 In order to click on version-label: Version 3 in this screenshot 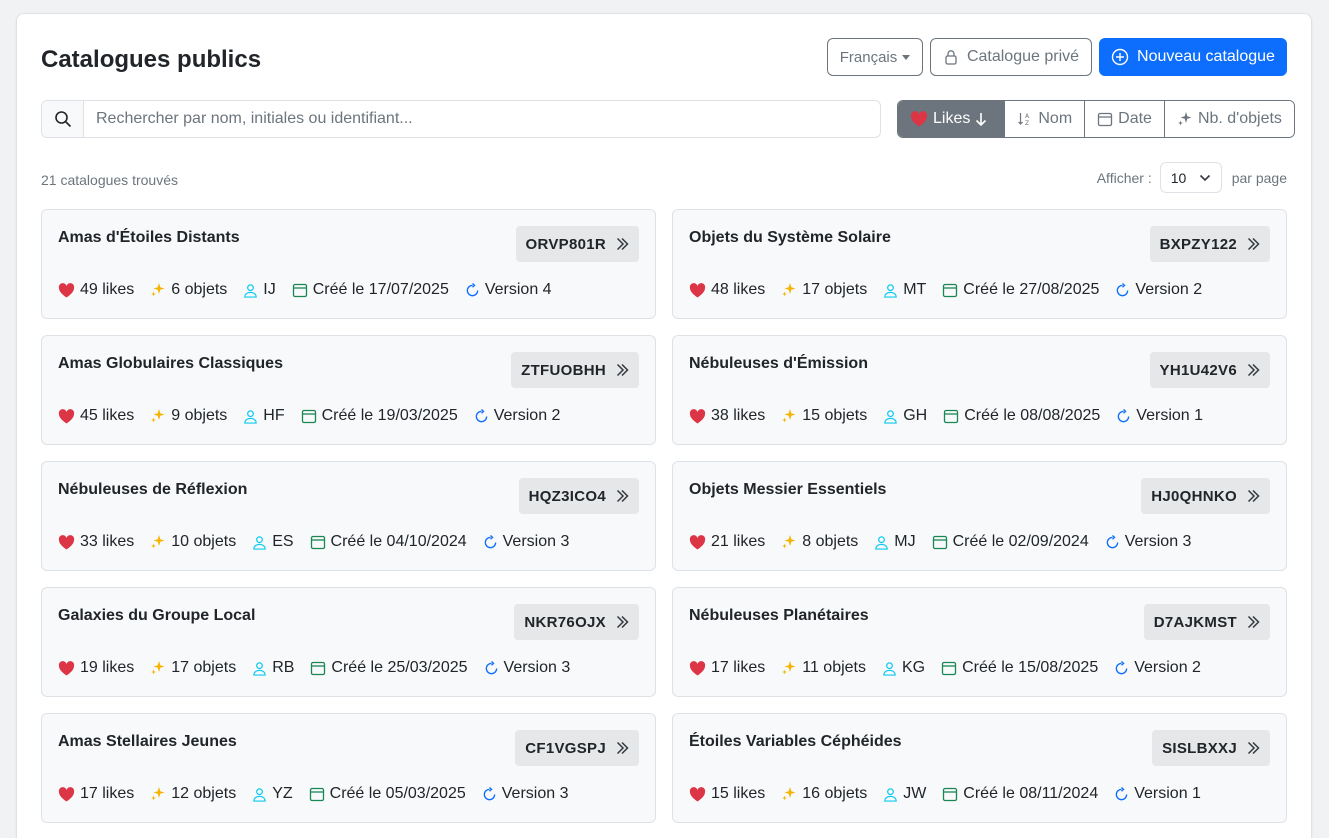, I will do `click(536, 541)`.